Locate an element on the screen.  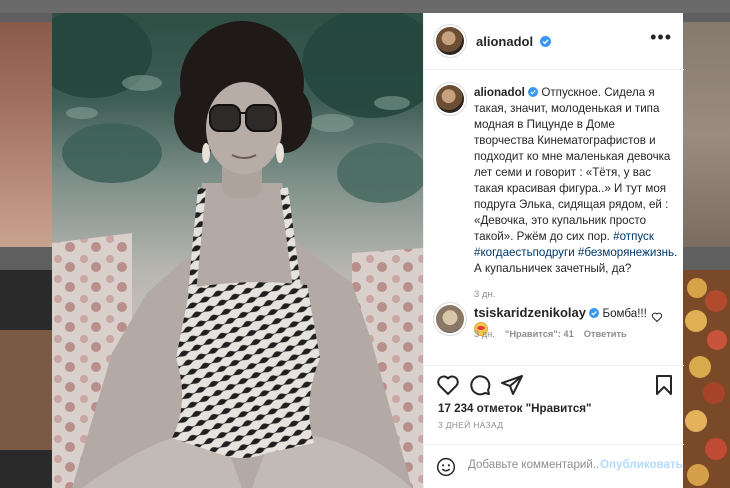
bookmark-icon is located at coordinates (664, 385).